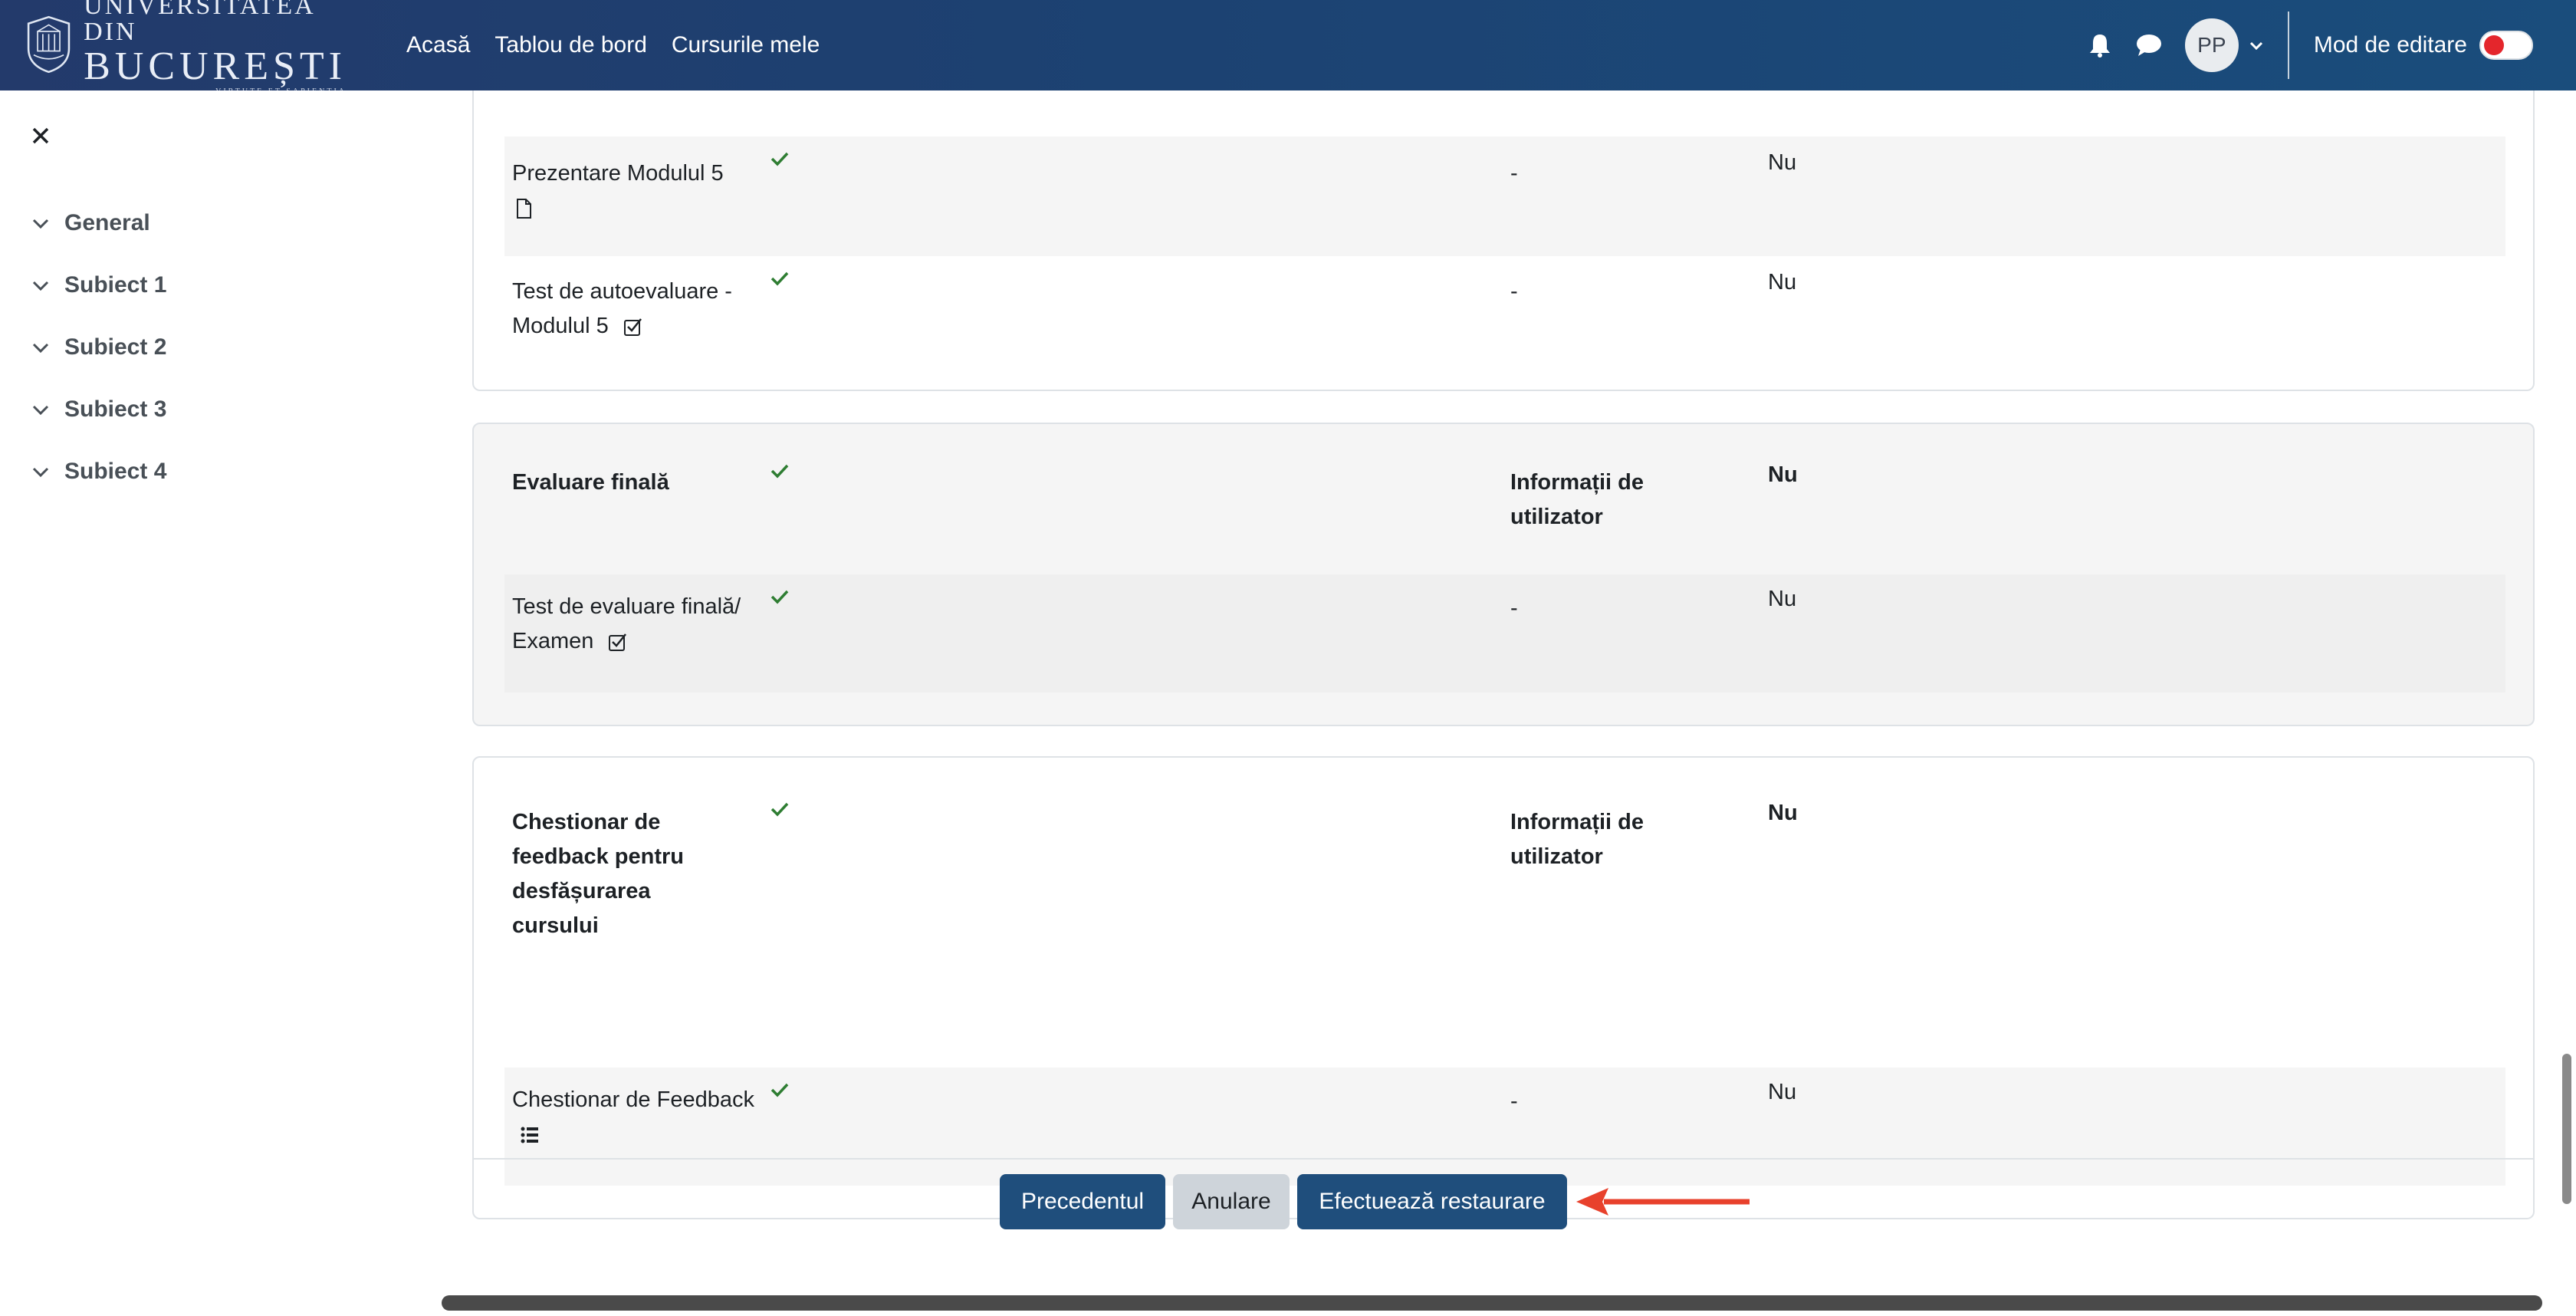 The image size is (2576, 1316). Describe the element at coordinates (2212, 45) in the screenshot. I see `user-avatar: PP` at that location.